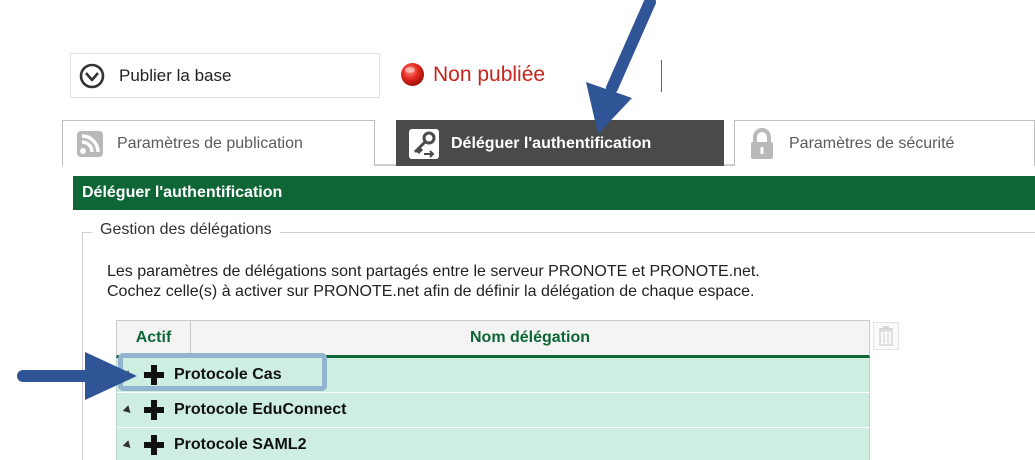 The width and height of the screenshot is (1035, 460). Describe the element at coordinates (489, 74) in the screenshot. I see `status-label: Non publiée` at that location.